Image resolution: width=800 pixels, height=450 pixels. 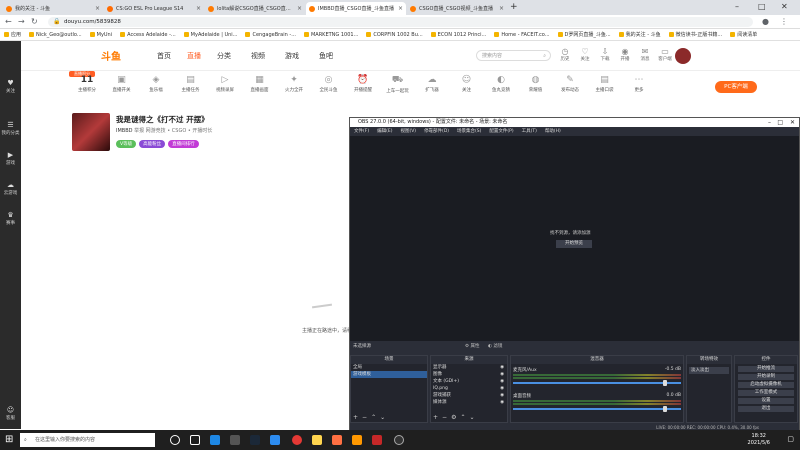 I want to click on obs-menu-item: 文件(F), so click(x=361, y=131).